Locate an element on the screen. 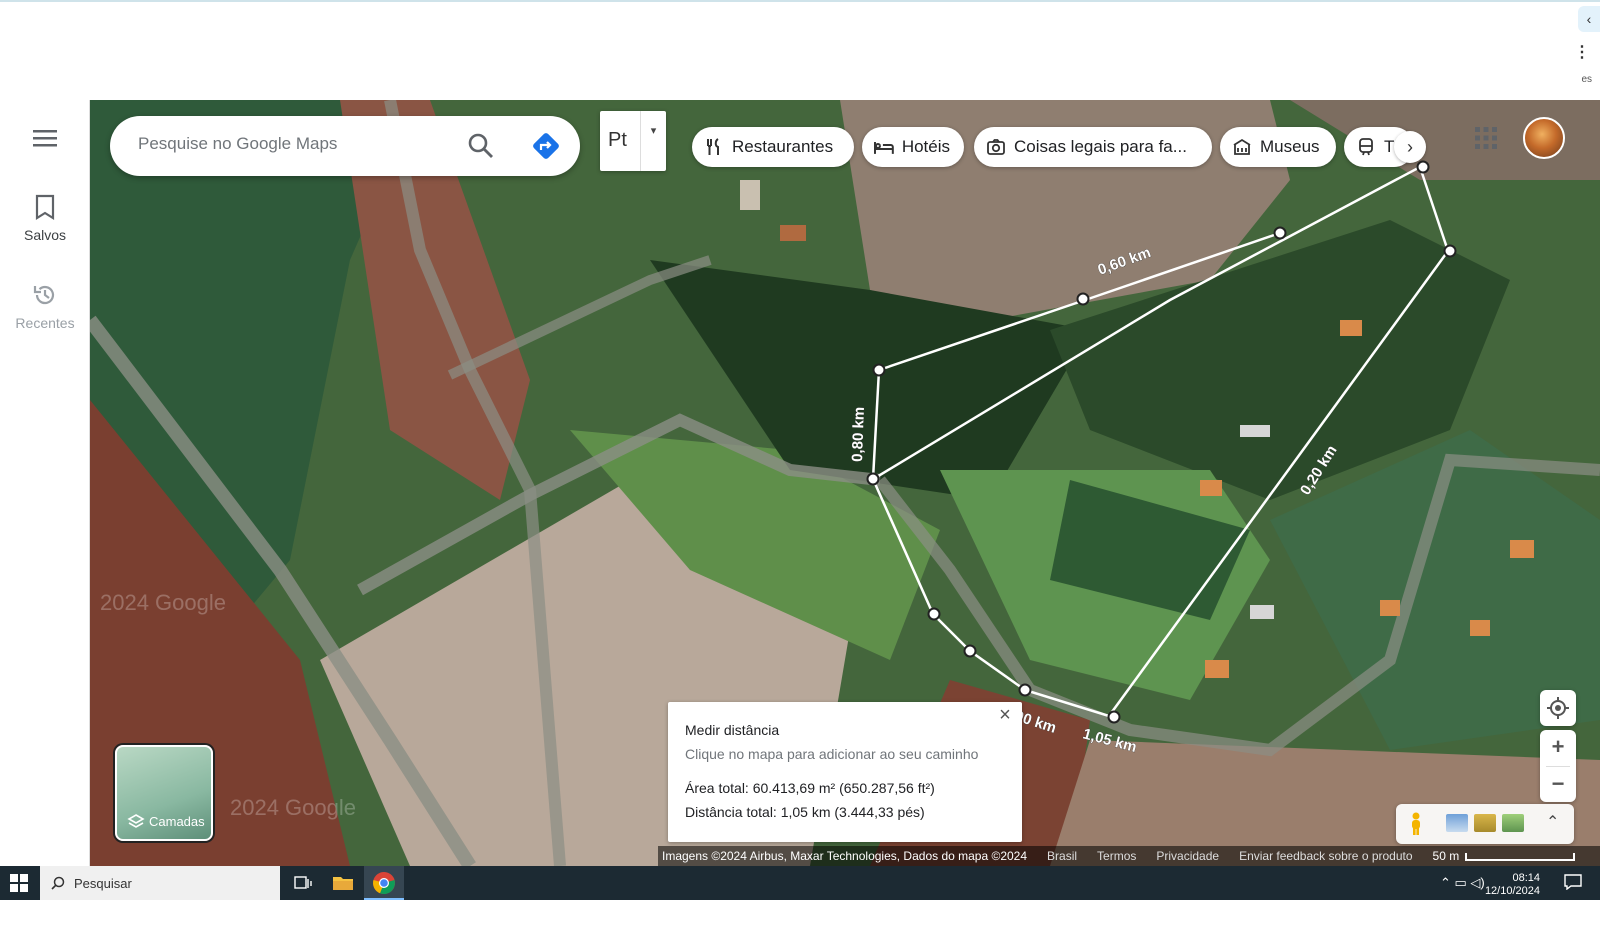 The image size is (1600, 948). layers-button: Camadas is located at coordinates (164, 793).